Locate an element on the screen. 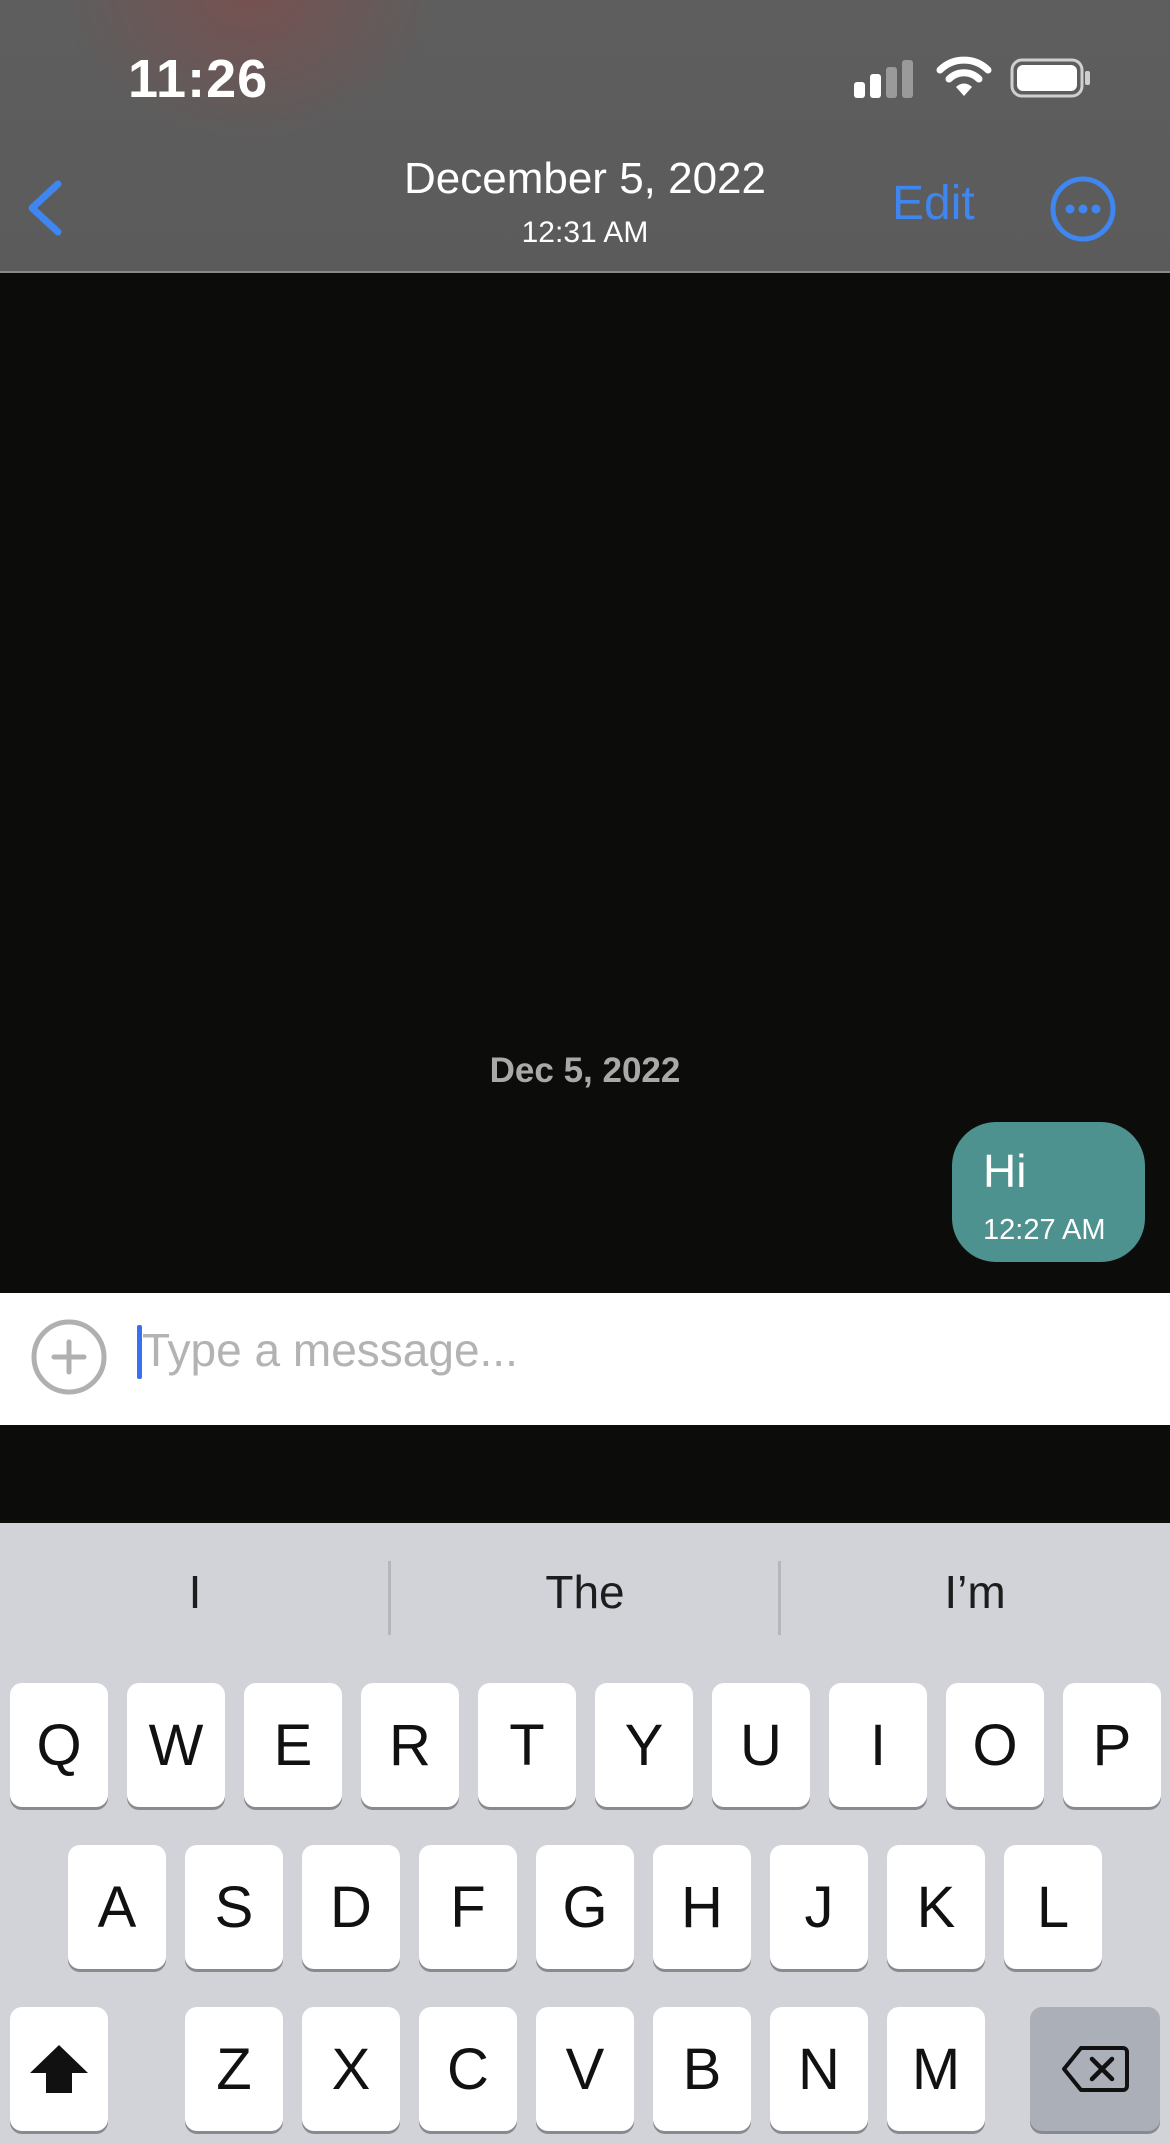 Image resolution: width=1170 pixels, height=2143 pixels. edit-button: Edit is located at coordinates (933, 203).